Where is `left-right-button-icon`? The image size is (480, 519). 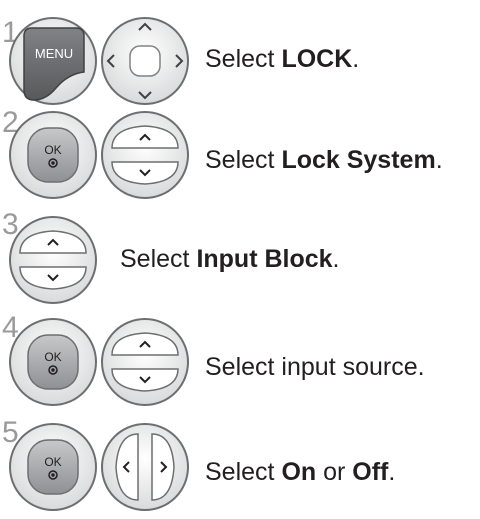
left-right-button-icon is located at coordinates (145, 467).